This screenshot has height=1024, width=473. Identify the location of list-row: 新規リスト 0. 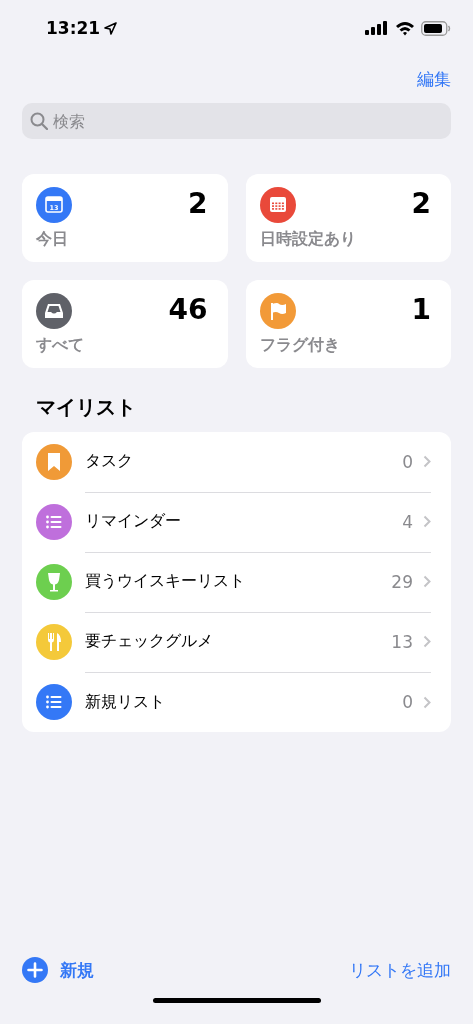
(236, 702).